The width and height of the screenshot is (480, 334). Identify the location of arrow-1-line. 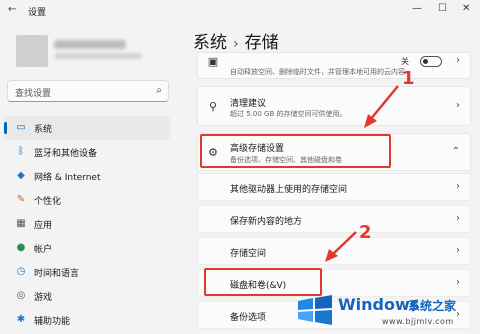
(384, 103).